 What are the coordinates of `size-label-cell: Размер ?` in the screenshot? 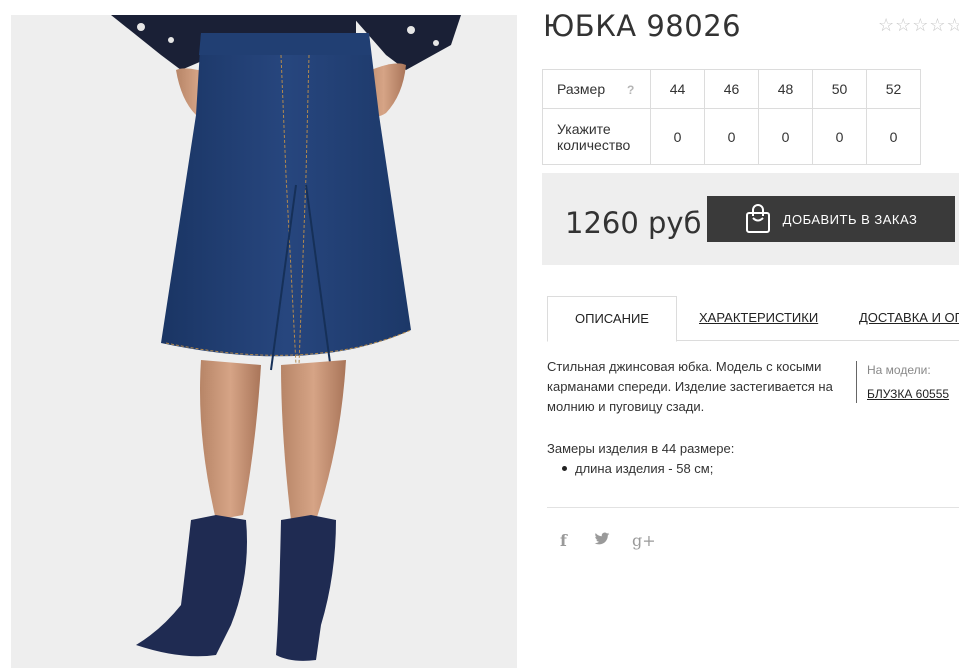 It's located at (596, 89).